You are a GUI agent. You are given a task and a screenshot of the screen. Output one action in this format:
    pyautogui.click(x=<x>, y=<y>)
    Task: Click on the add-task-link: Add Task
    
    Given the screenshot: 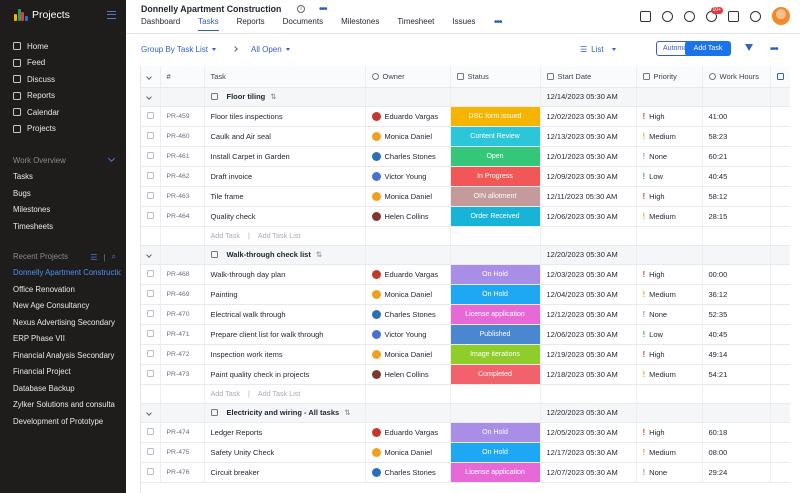 What is the action you would take?
    pyautogui.click(x=225, y=393)
    